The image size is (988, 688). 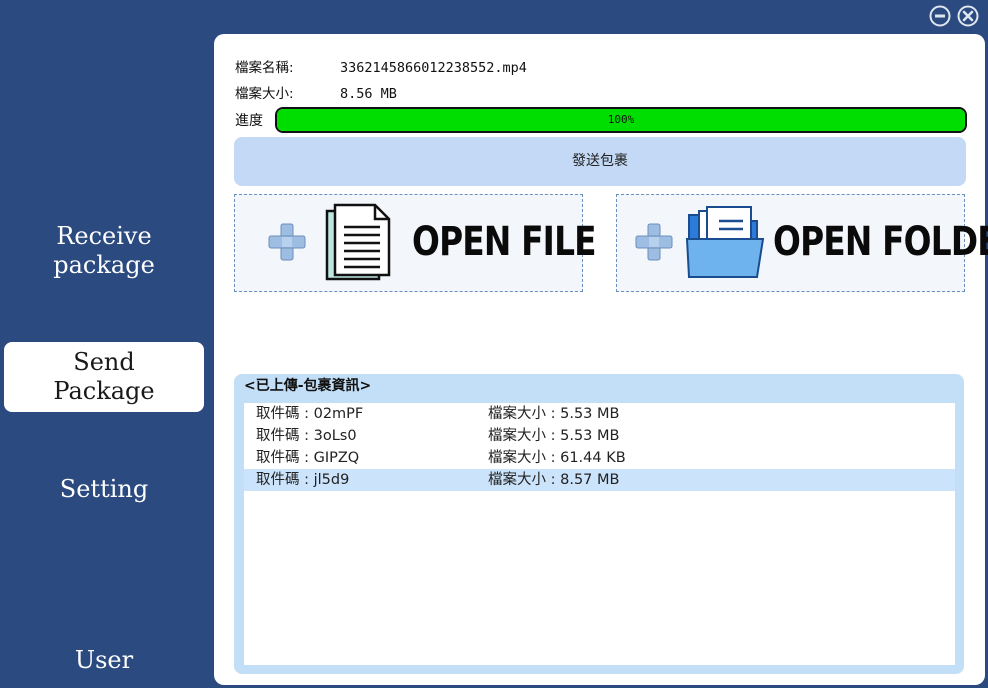 I want to click on open-file-label: OPEN FILE, so click(x=504, y=242).